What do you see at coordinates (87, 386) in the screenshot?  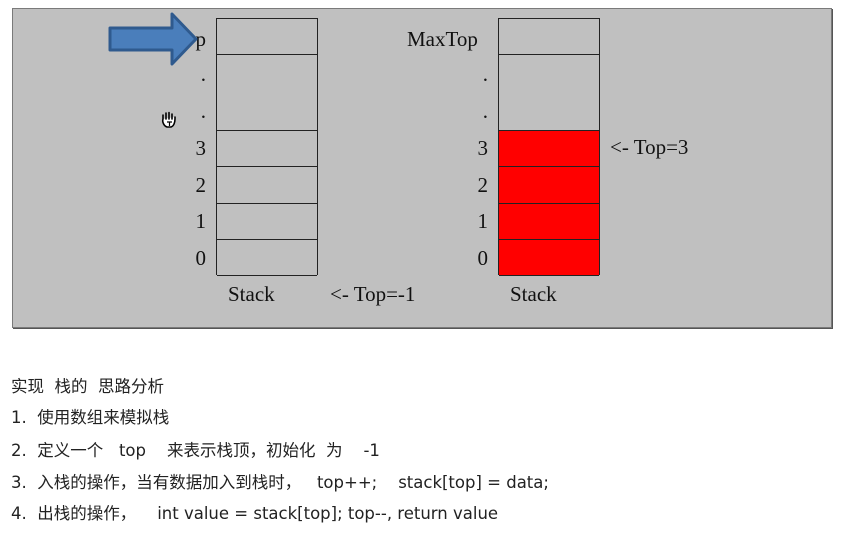 I see `notes-title: 实现 栈的 思路分析` at bounding box center [87, 386].